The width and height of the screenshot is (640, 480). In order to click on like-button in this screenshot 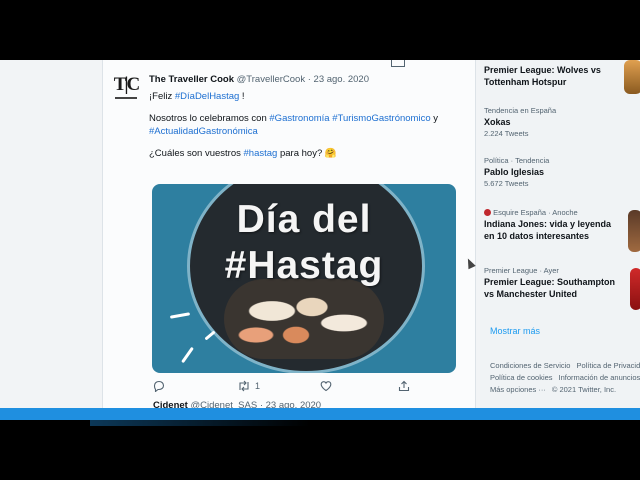, I will do `click(326, 386)`.